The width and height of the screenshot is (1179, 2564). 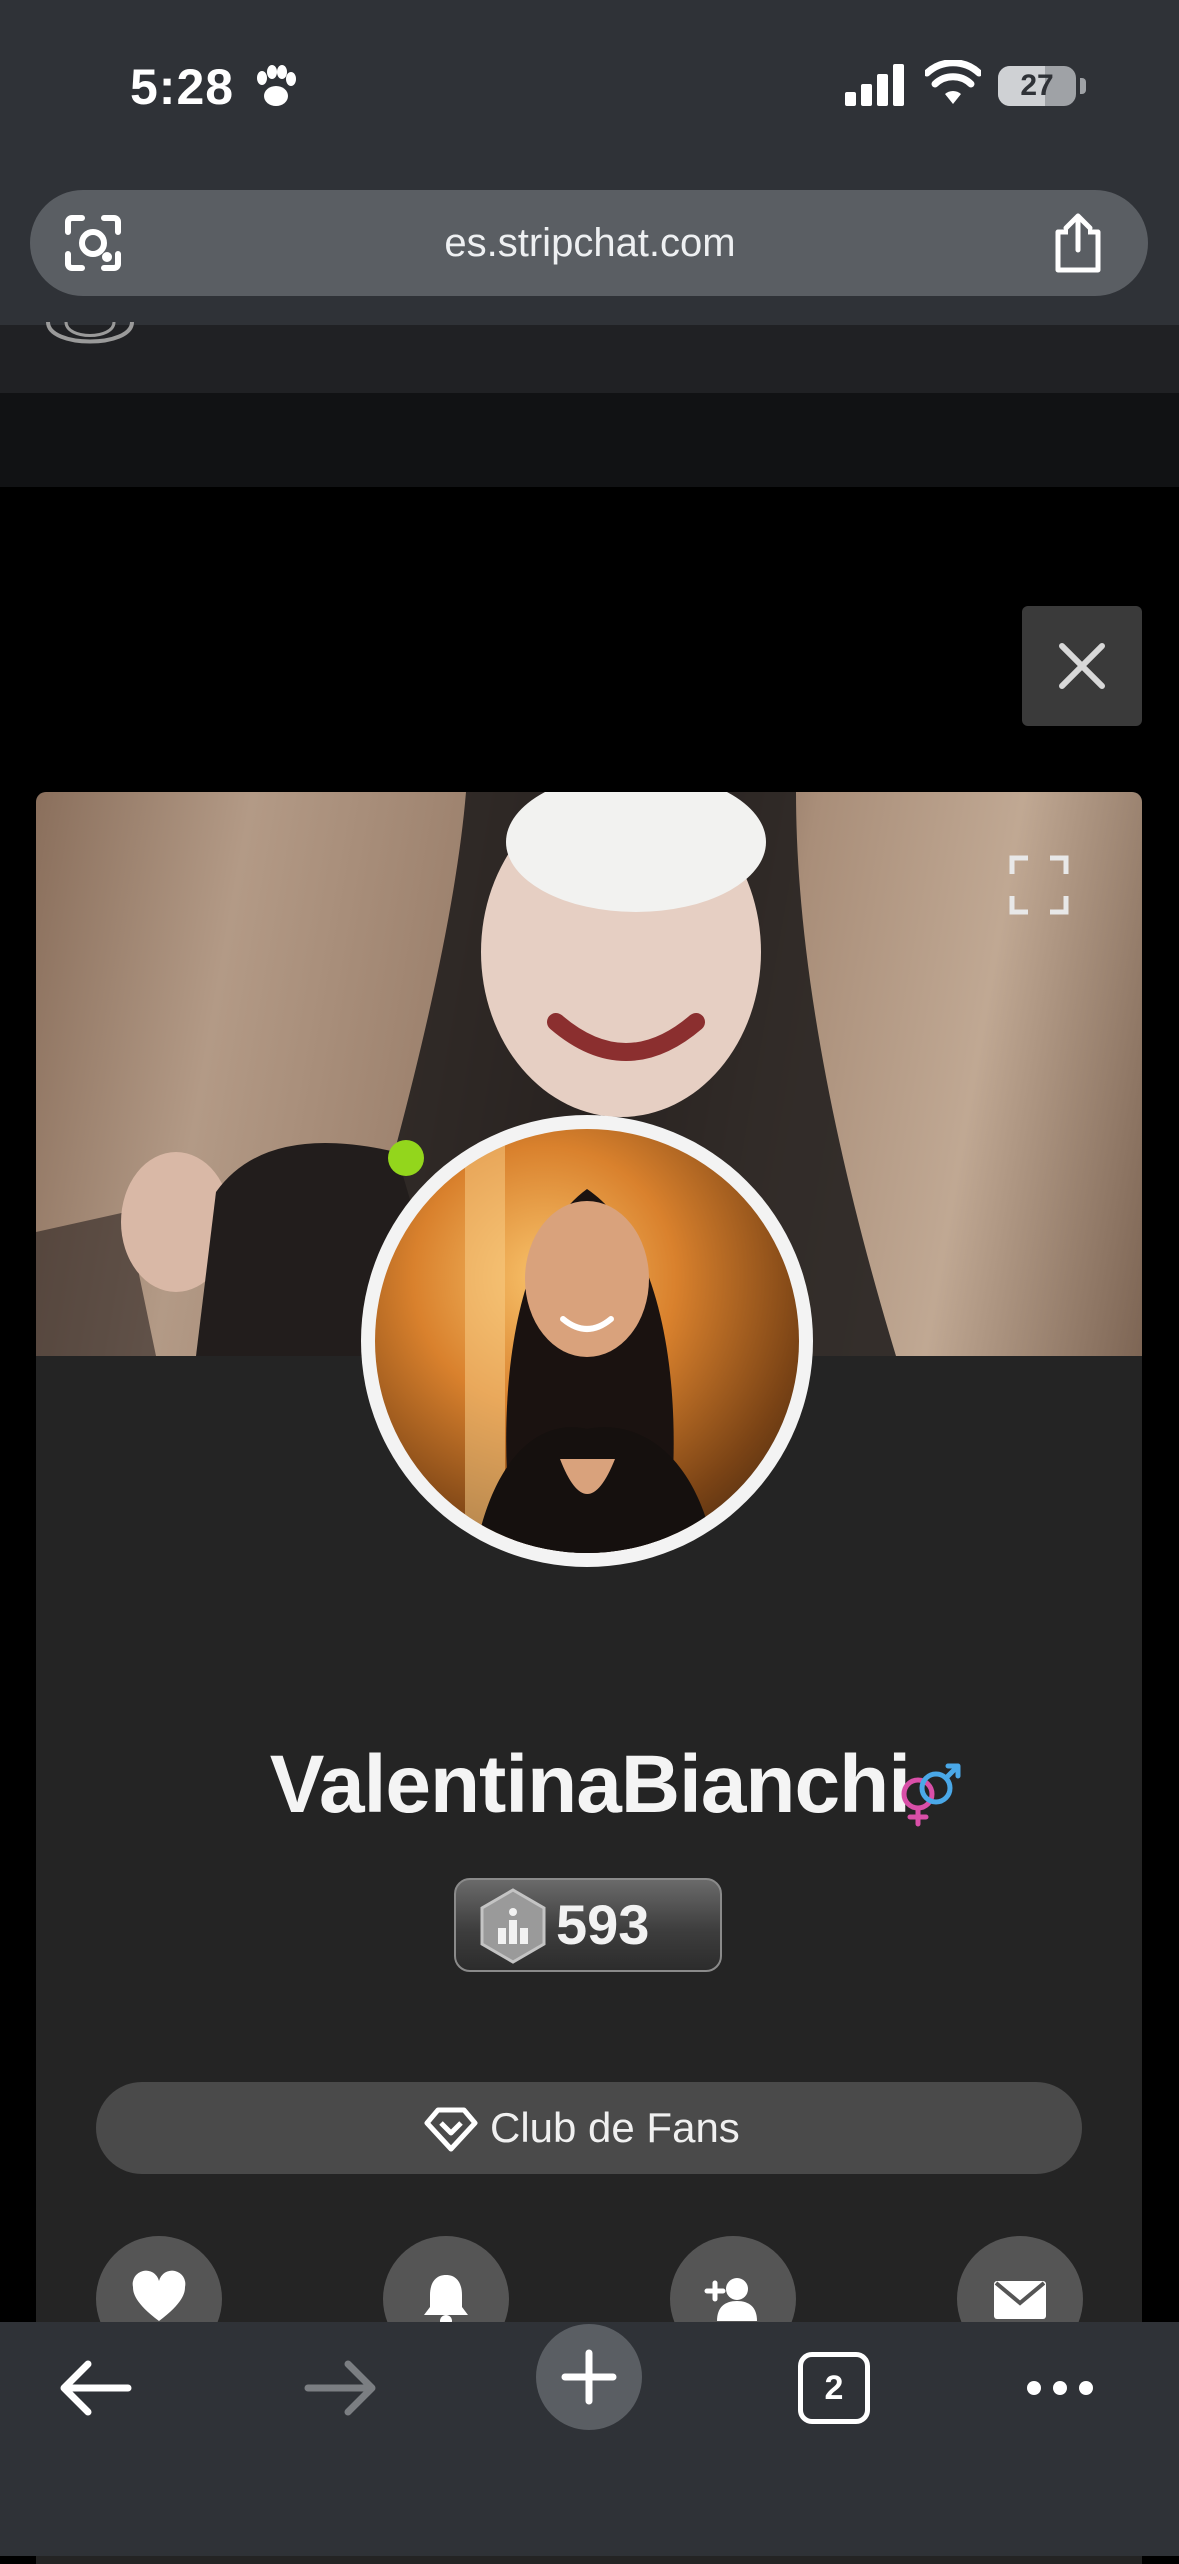 I want to click on battery-tip, so click(x=1083, y=86).